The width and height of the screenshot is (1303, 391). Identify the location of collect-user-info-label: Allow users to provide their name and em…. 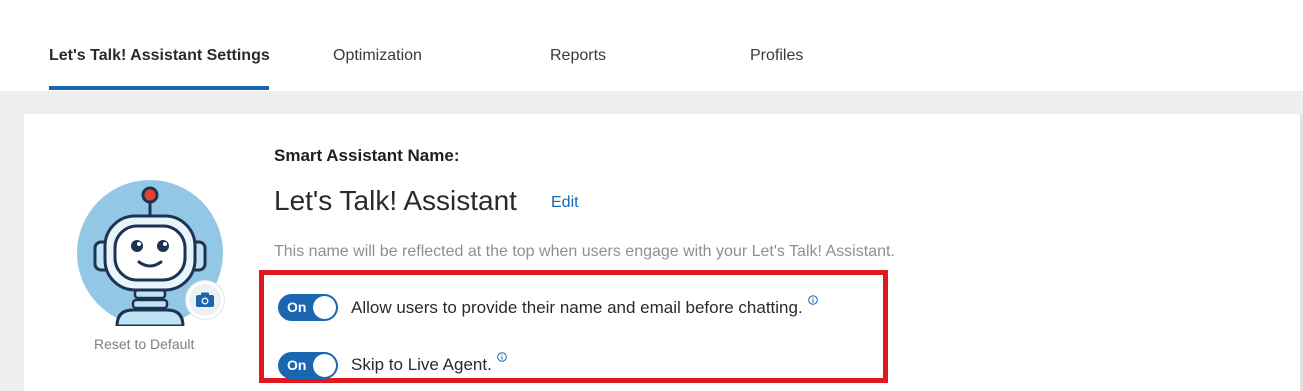
(577, 307).